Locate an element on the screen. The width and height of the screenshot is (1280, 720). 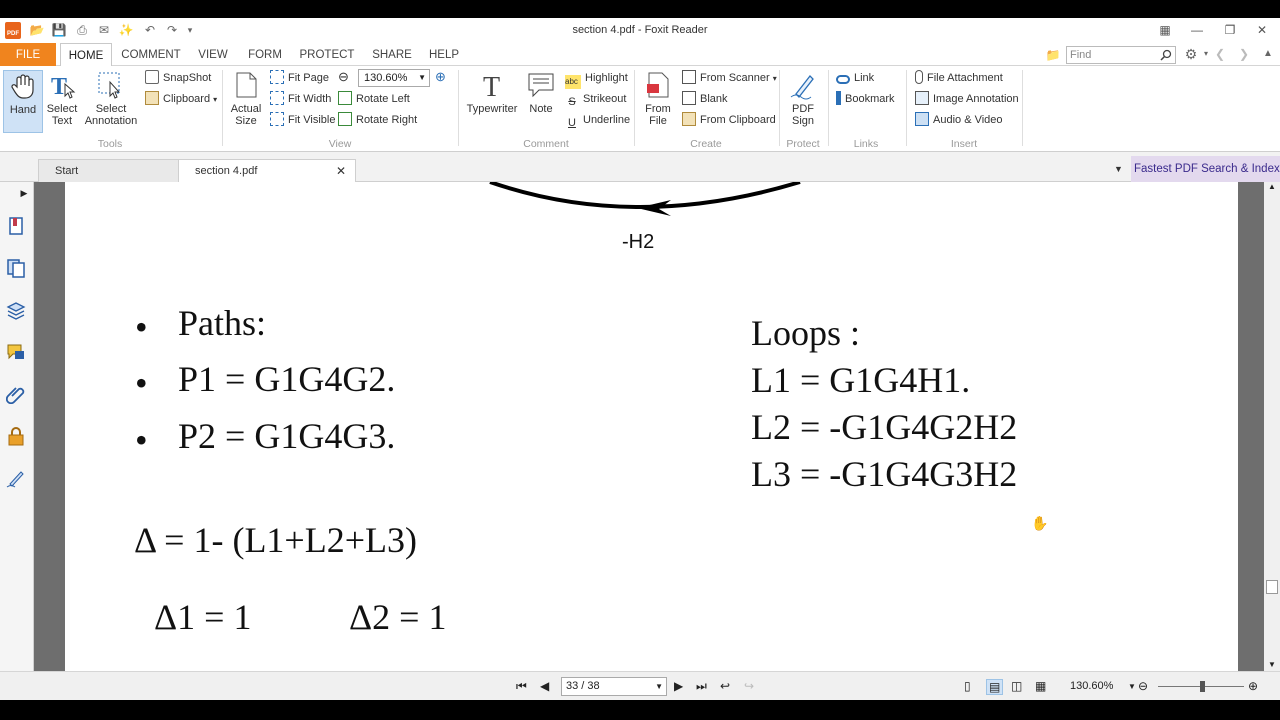
first-page-icon: ⏮ is located at coordinates (521, 686).